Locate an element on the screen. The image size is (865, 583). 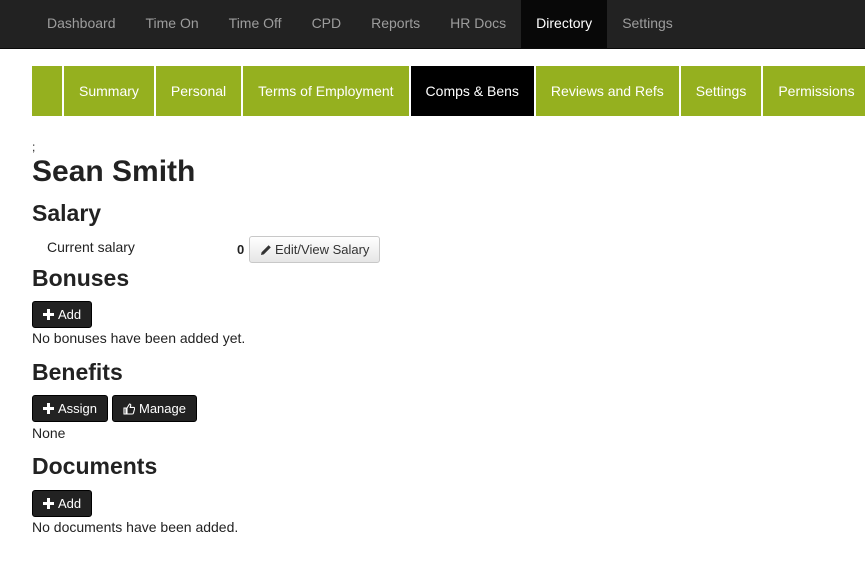
add-bonus-button: Add is located at coordinates (62, 314).